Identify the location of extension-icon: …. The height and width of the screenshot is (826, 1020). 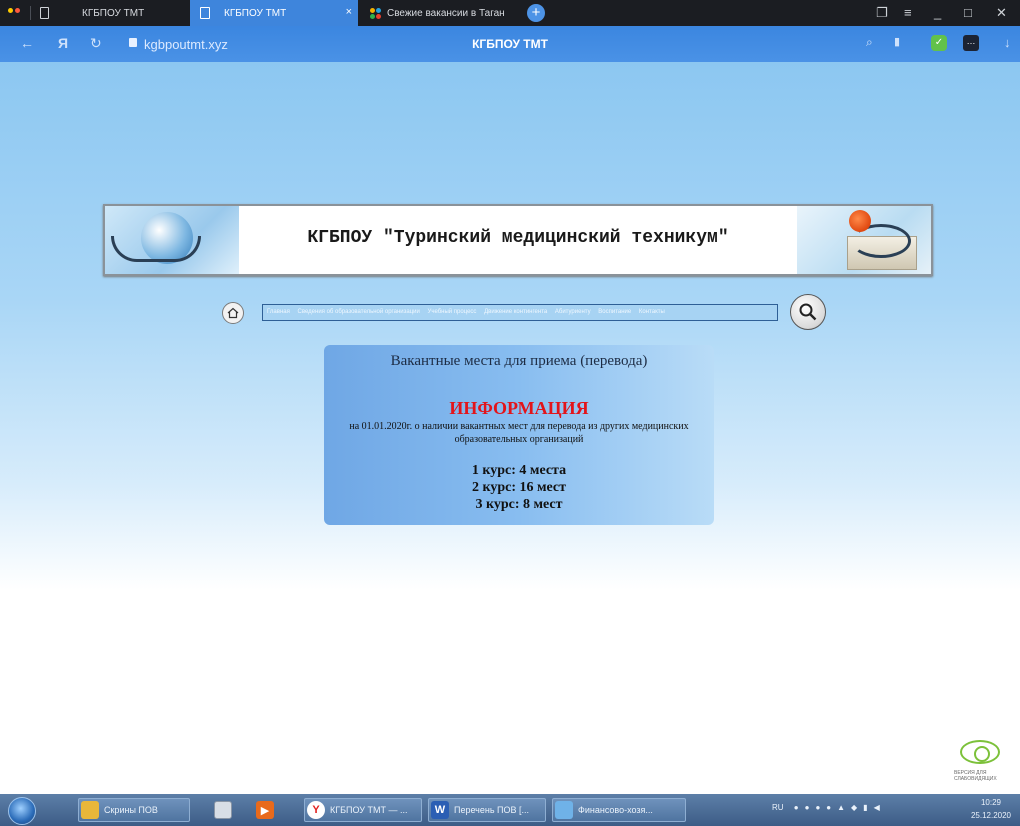
(971, 43).